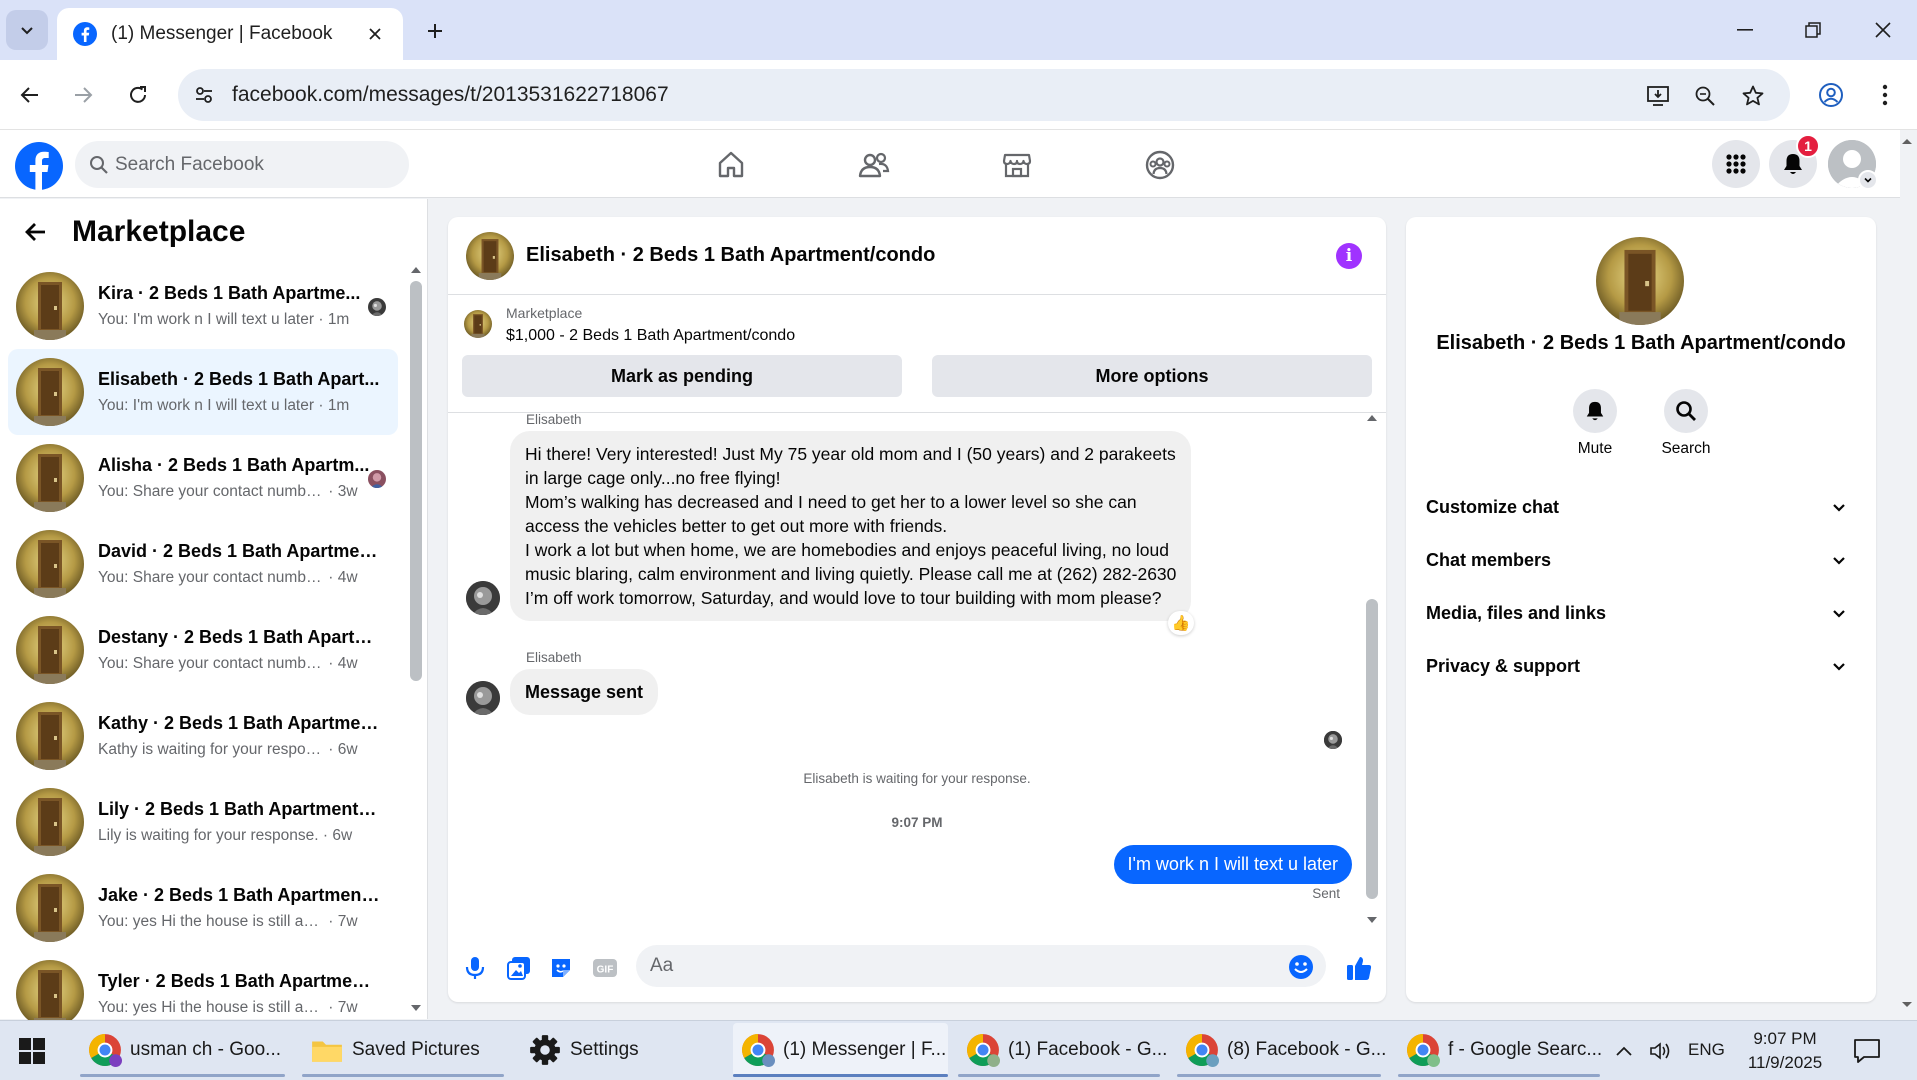  Describe the element at coordinates (984, 95) in the screenshot. I see `address-bar: facebook.com/messages/t/2013531622718067` at that location.